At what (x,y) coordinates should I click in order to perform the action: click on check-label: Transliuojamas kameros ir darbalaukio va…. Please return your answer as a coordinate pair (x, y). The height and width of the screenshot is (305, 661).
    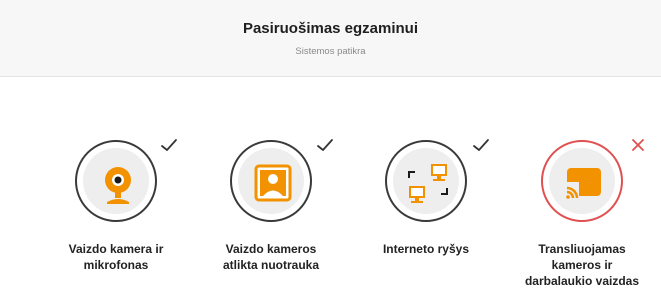
    Looking at the image, I should click on (582, 265).